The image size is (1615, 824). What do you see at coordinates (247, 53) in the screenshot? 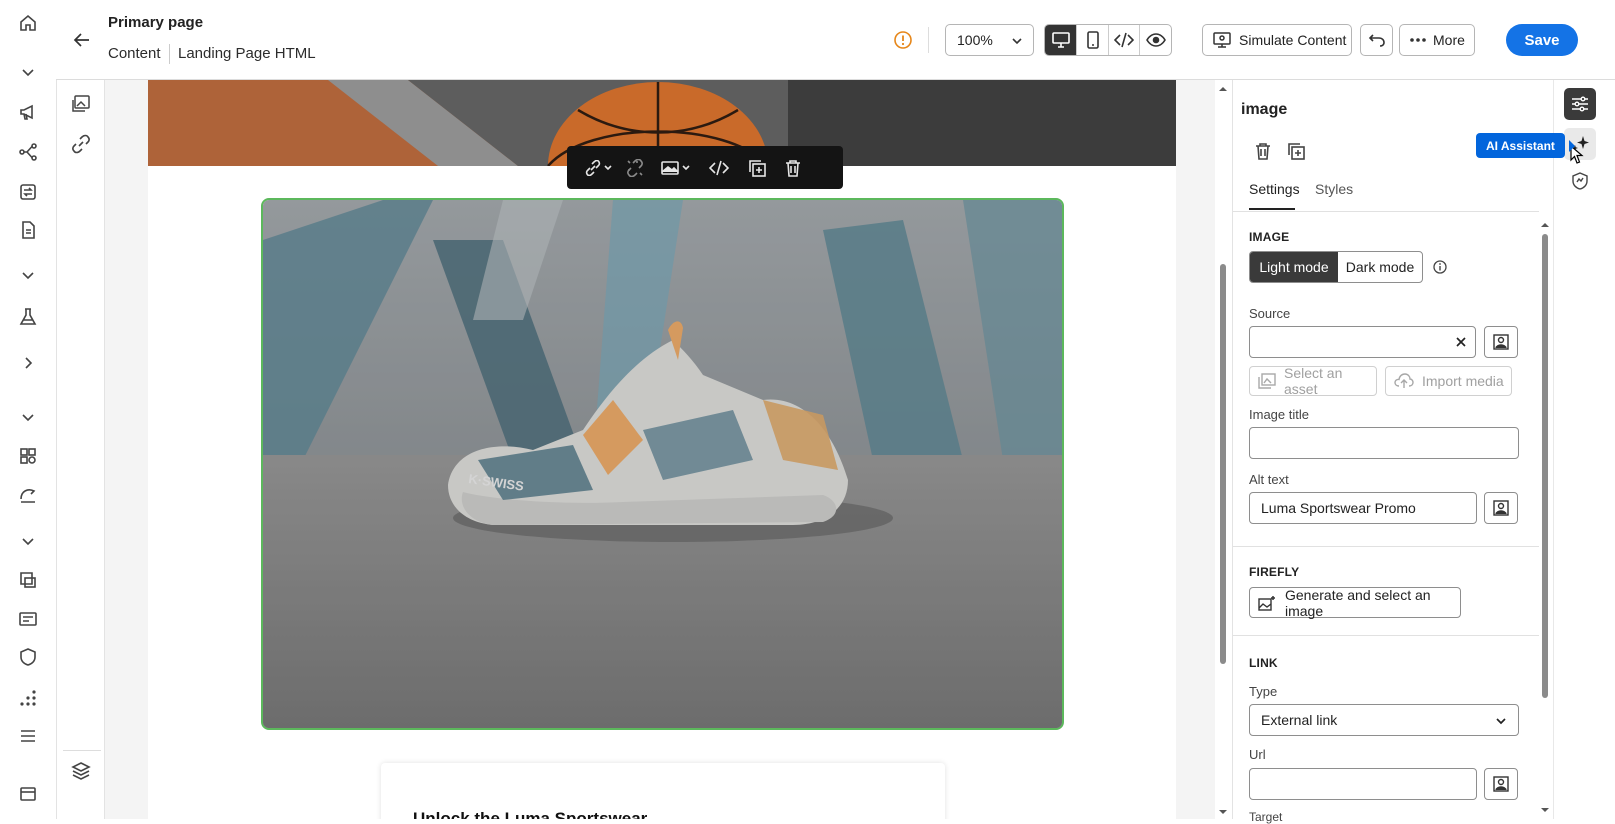
I see `breadcrumb-page: Landing Page HTML` at bounding box center [247, 53].